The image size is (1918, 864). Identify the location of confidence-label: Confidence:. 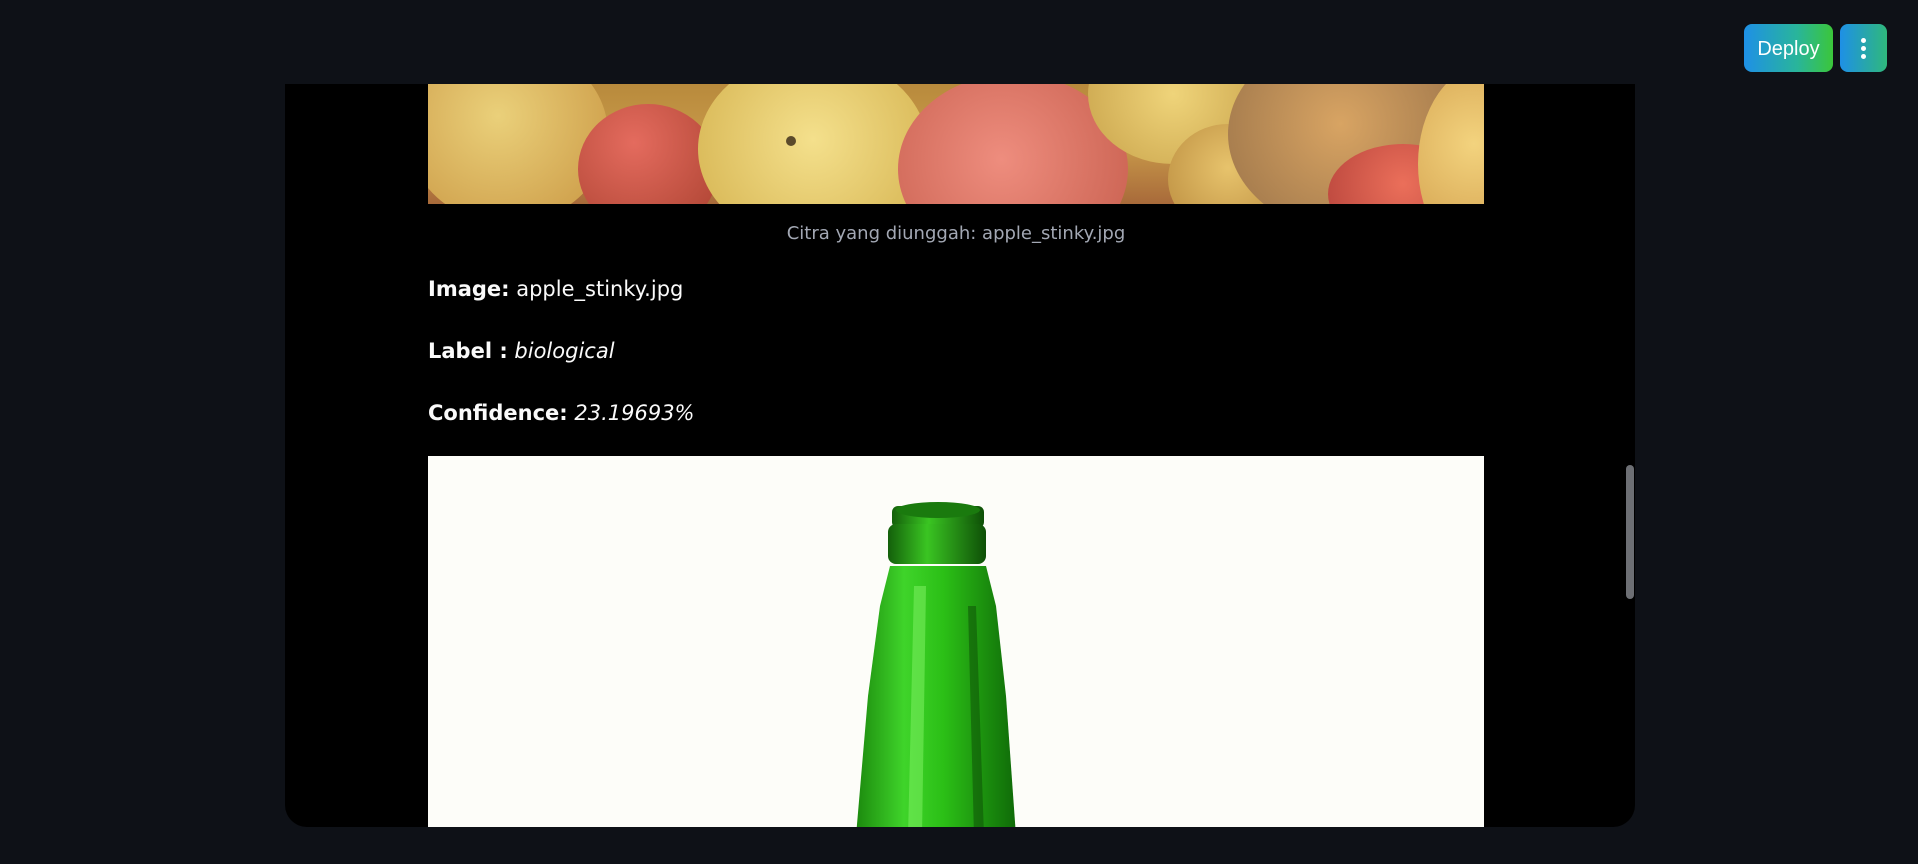
(498, 413).